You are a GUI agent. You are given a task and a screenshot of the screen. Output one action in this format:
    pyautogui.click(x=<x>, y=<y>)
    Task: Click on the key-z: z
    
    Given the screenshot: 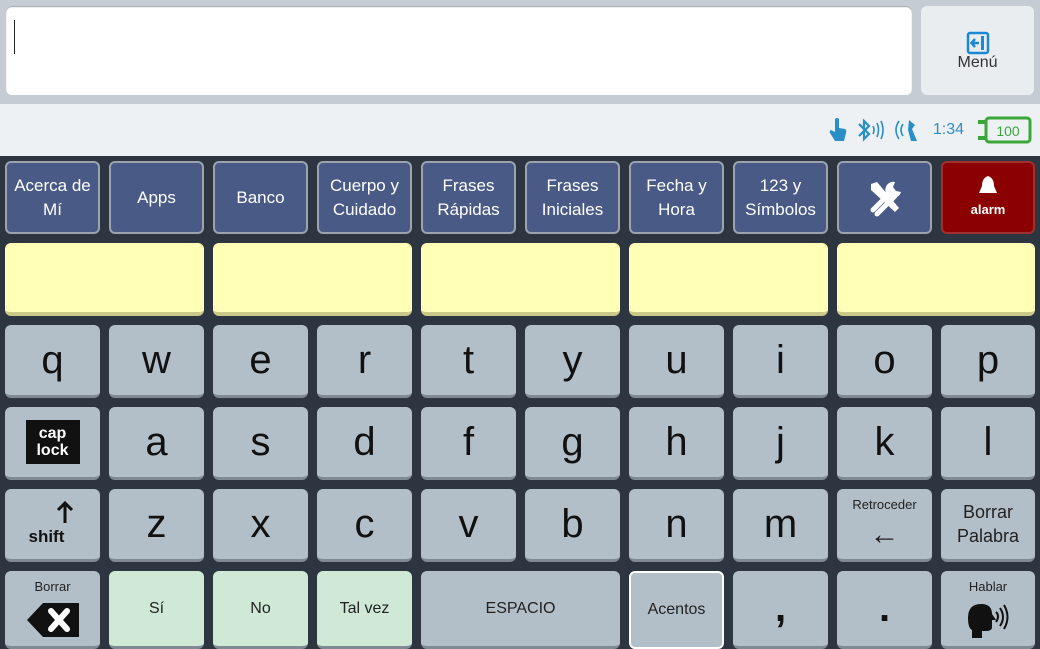 What is the action you would take?
    pyautogui.click(x=156, y=525)
    